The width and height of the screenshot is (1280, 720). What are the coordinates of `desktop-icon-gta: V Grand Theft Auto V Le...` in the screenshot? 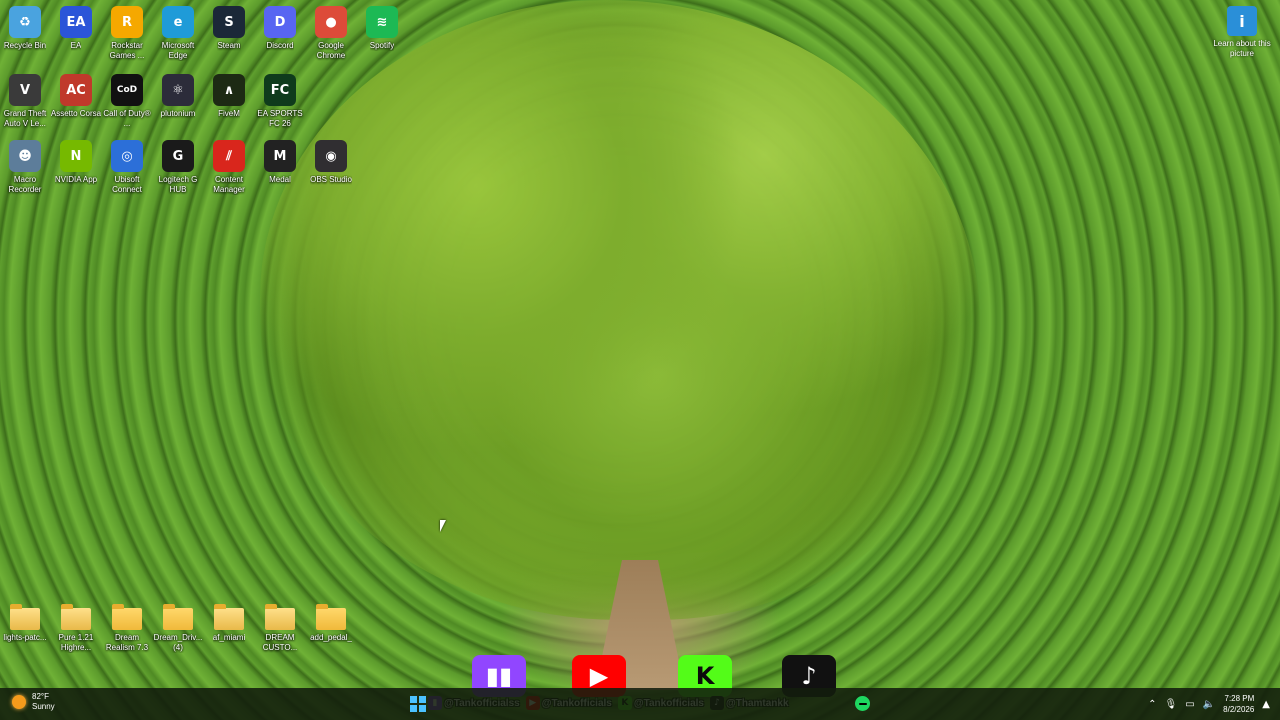 It's located at (25, 103).